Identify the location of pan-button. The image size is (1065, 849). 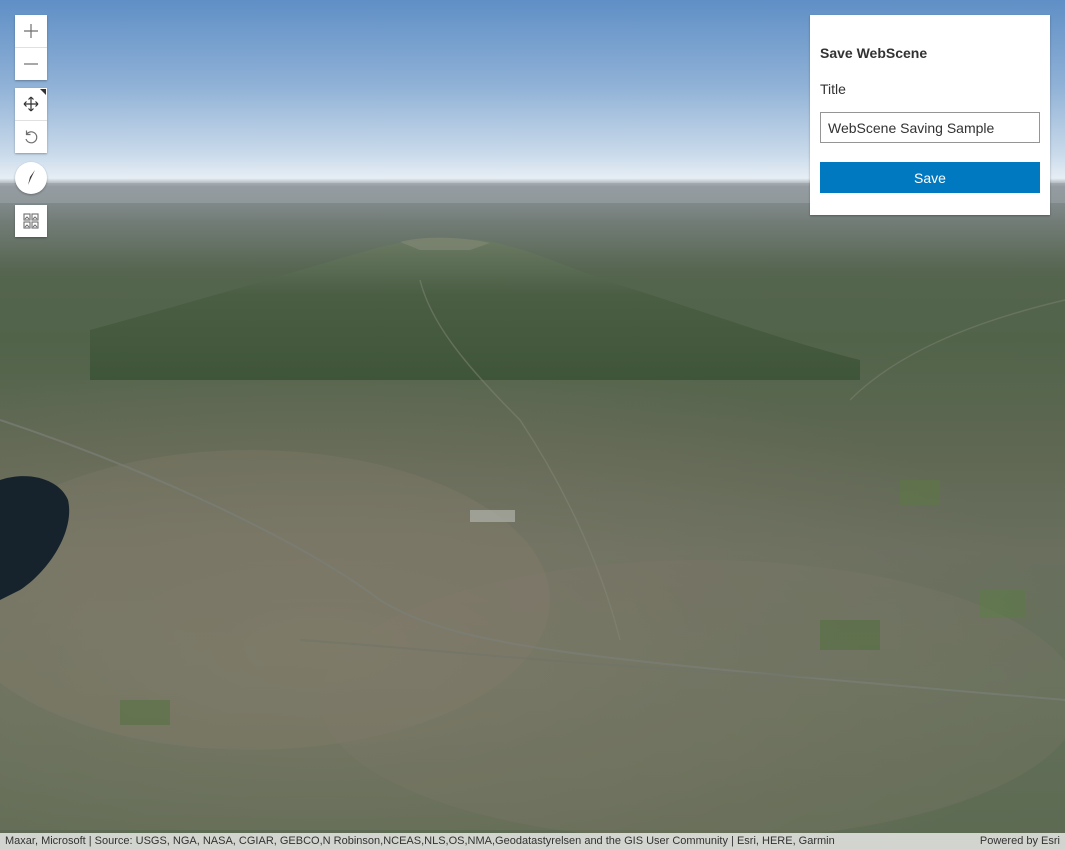
(31, 104).